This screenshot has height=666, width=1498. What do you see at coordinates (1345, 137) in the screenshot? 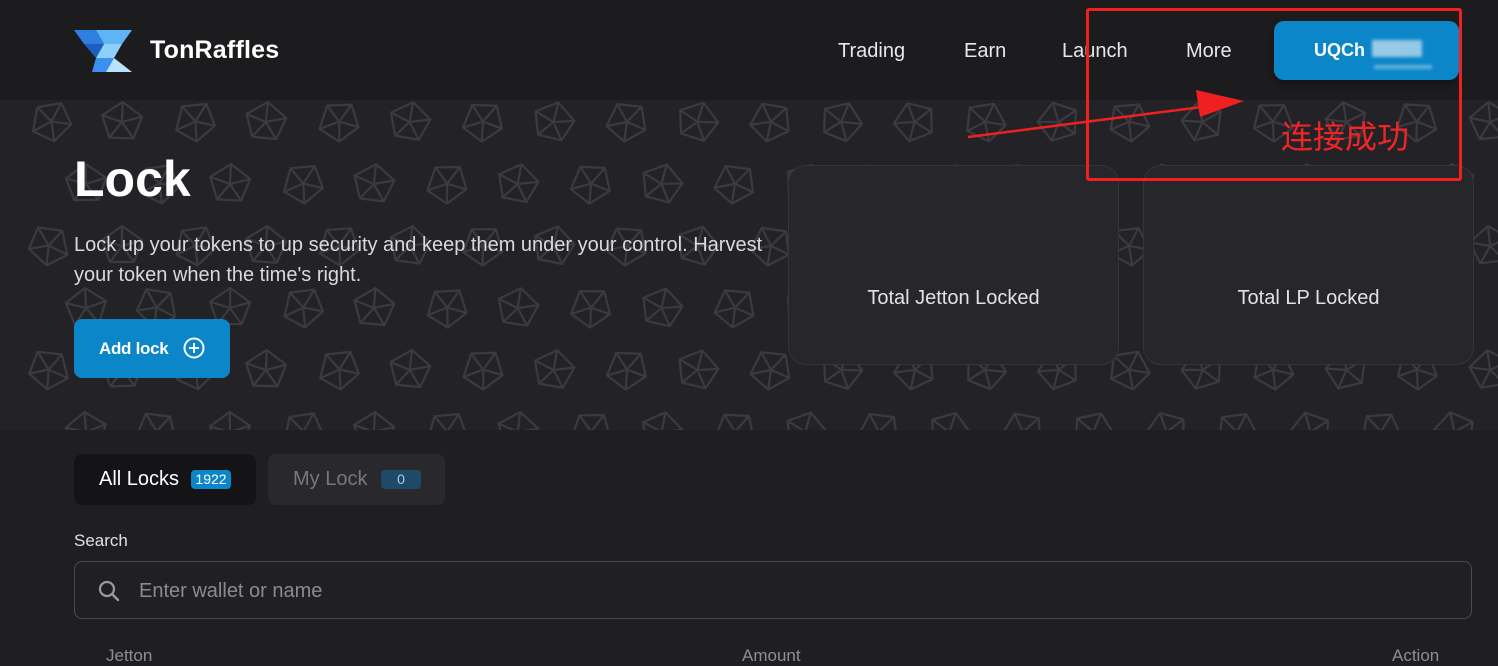
I see `annotation-connected-text: 连接成功` at bounding box center [1345, 137].